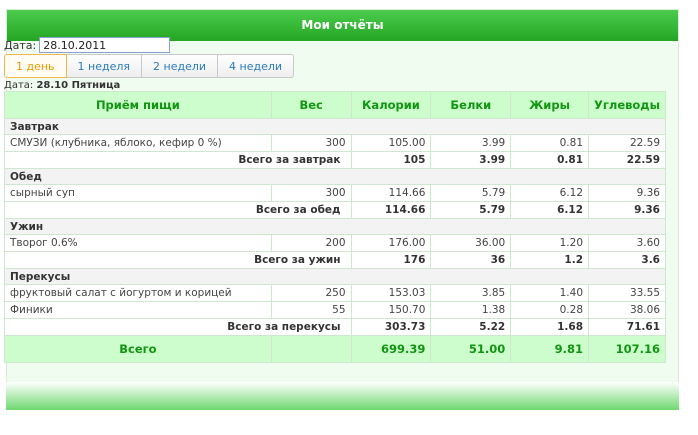  I want to click on carbs-cell: 22.59, so click(627, 143).